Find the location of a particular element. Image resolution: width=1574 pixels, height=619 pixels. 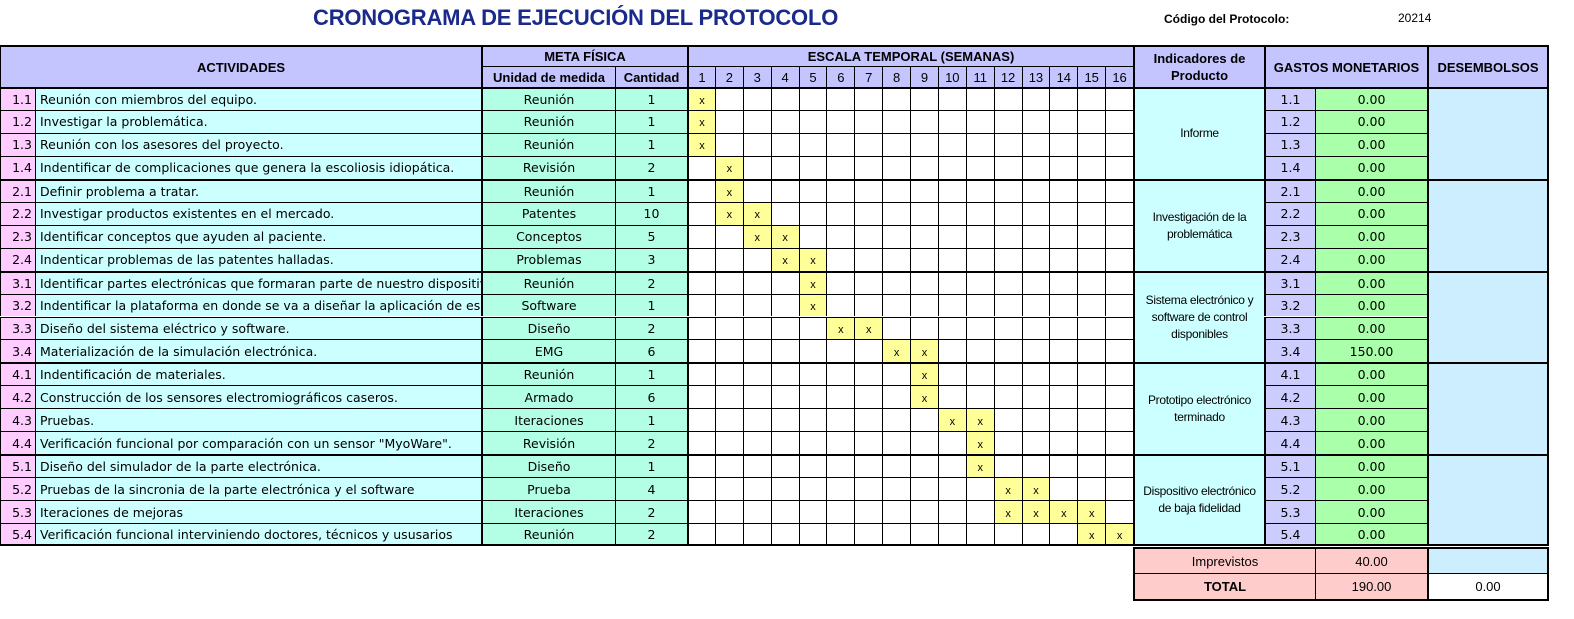

header-gastos: GASTOS MONETARIOS is located at coordinates (1345, 66).